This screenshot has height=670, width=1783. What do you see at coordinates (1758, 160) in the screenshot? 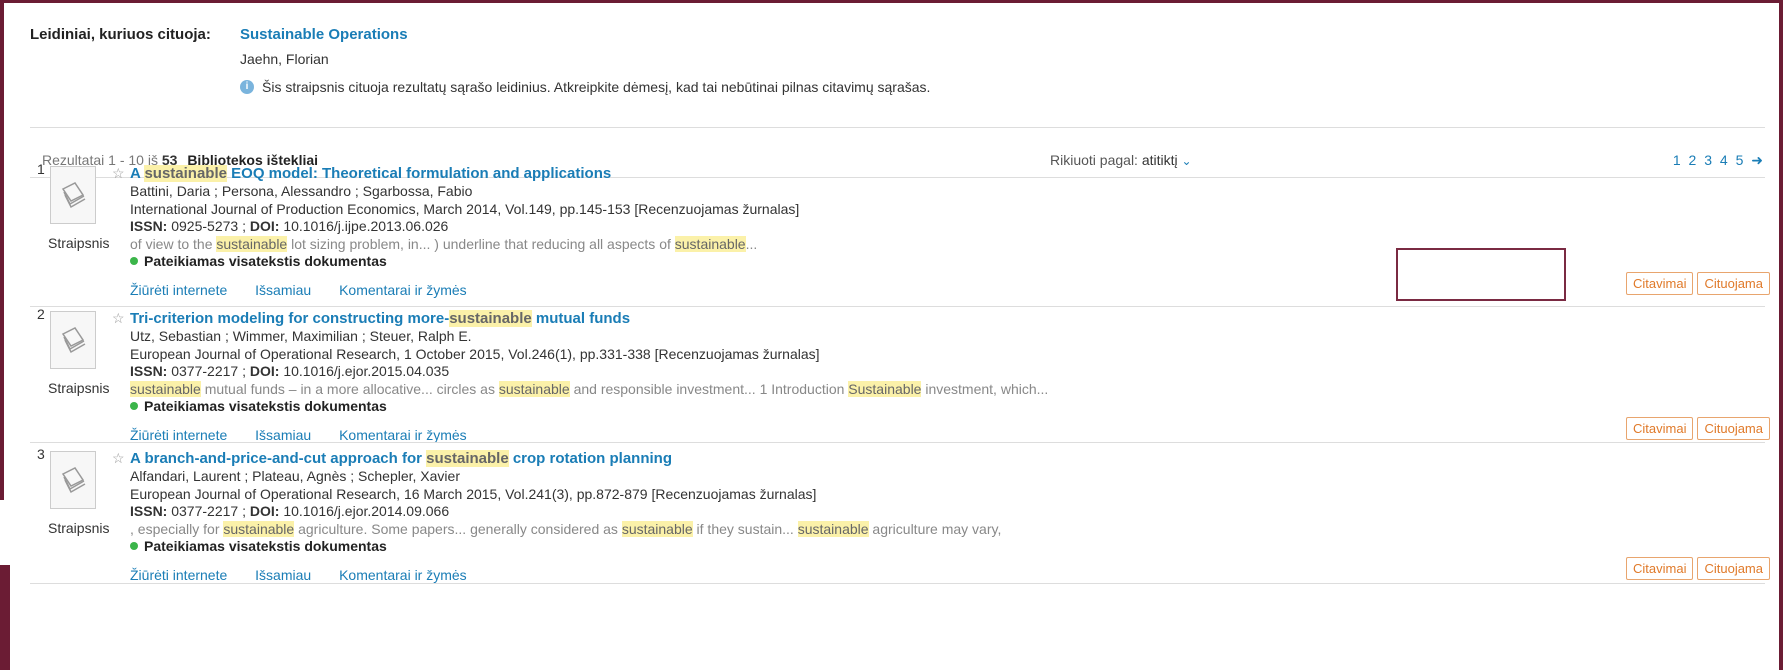
I see `next-page-arrow-icon: ➜` at bounding box center [1758, 160].